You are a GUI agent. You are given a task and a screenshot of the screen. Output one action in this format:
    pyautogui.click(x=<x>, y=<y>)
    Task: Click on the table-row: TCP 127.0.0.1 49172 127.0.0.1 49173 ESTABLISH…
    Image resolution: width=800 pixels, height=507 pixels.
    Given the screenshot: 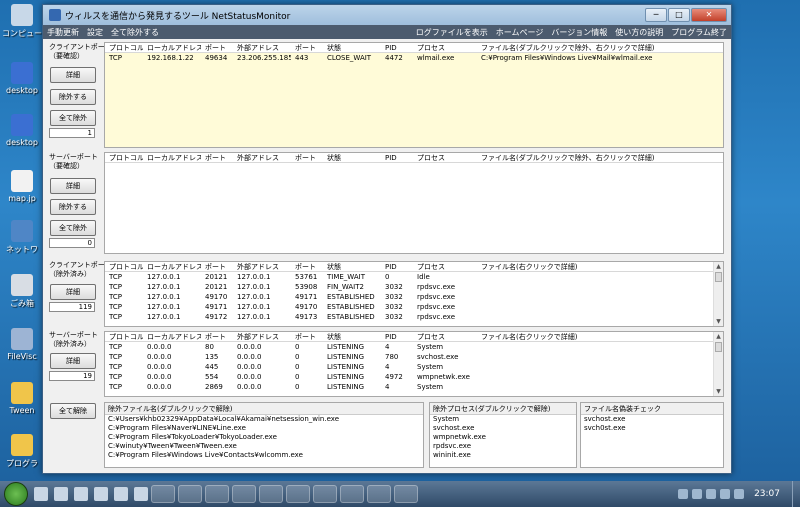 What is the action you would take?
    pyautogui.click(x=414, y=317)
    